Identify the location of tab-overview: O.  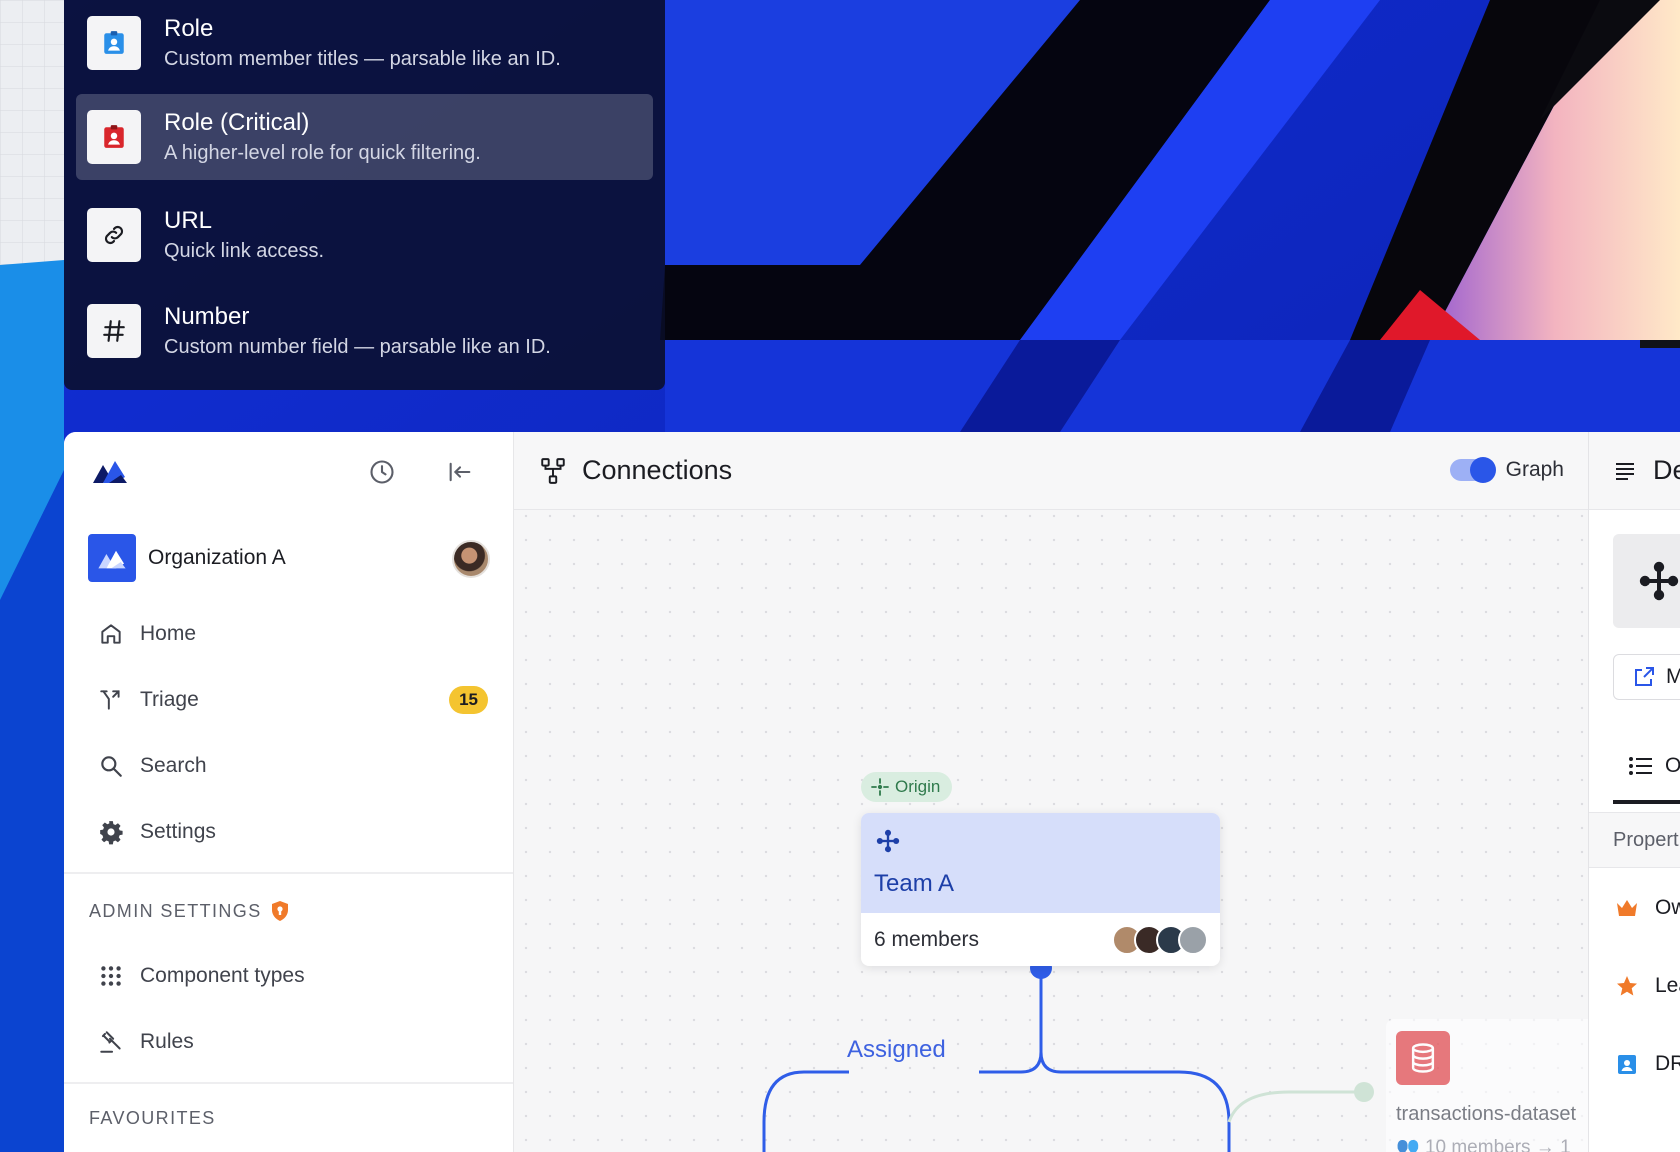
(1646, 768).